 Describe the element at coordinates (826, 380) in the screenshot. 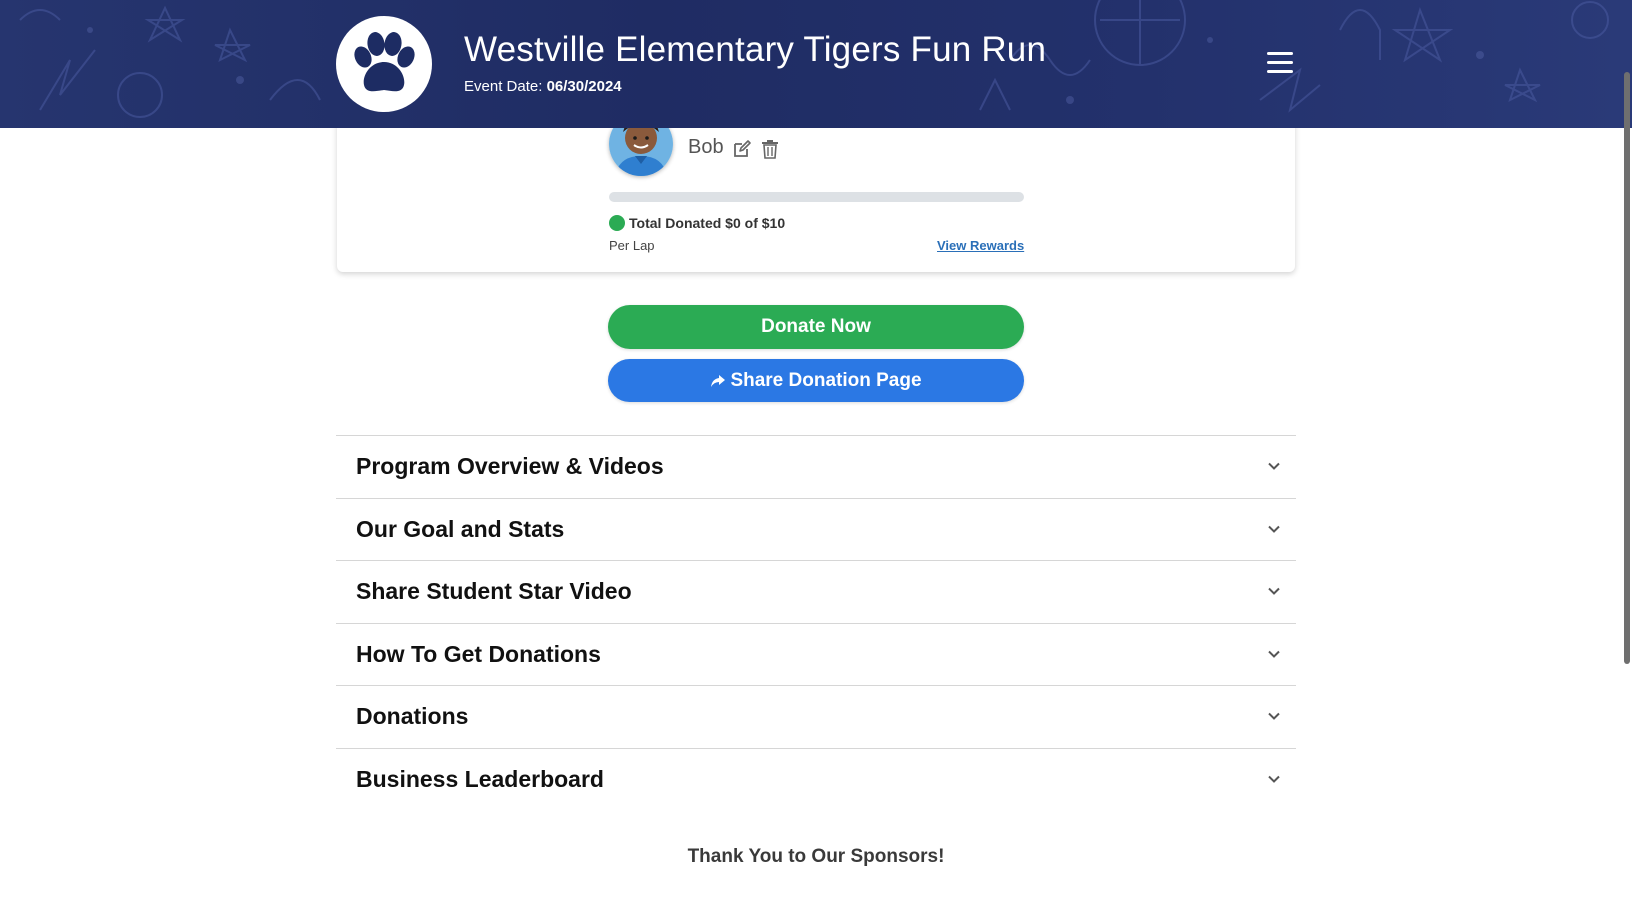

I see `share-donation-page-label: Share Donation Page` at that location.